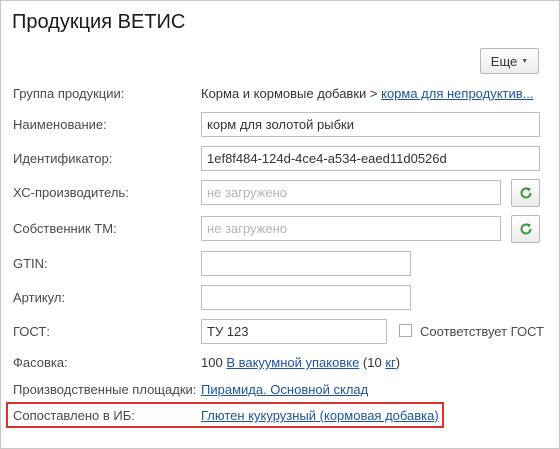  I want to click on production-site-label: Производственные площадки:, so click(105, 389).